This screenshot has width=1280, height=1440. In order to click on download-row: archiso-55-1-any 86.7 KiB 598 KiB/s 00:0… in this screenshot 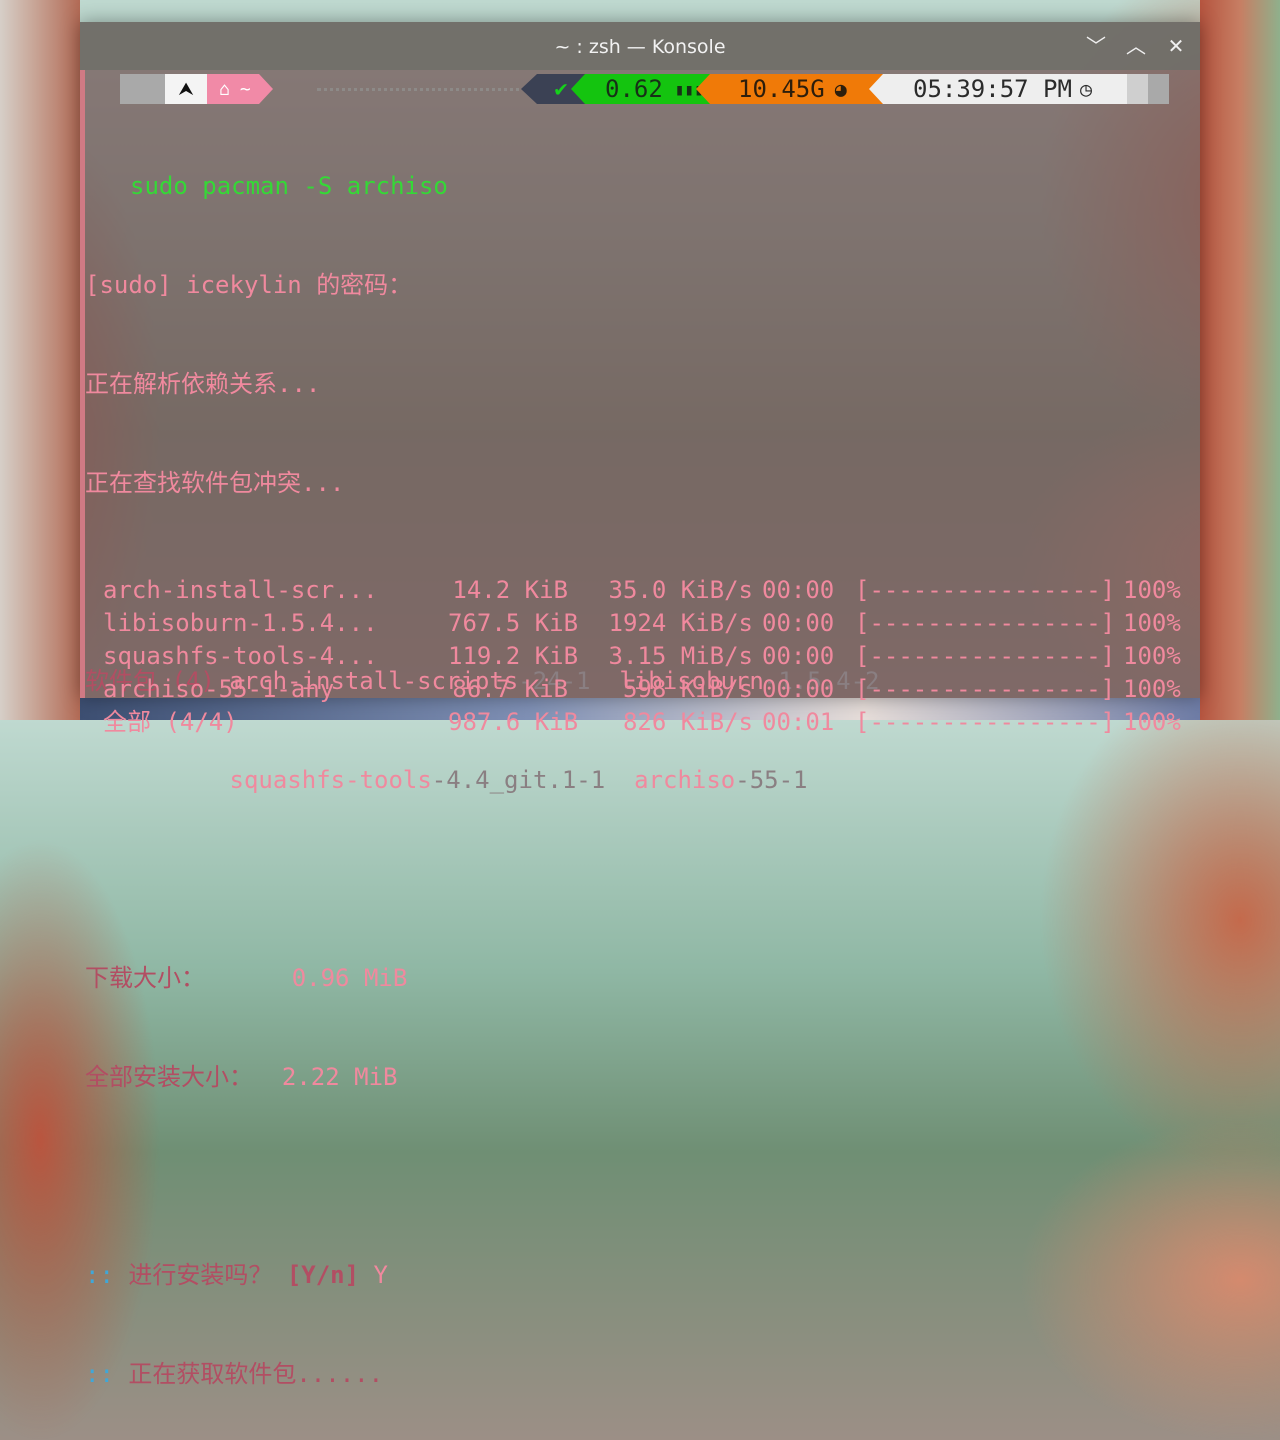, I will do `click(653, 689)`.